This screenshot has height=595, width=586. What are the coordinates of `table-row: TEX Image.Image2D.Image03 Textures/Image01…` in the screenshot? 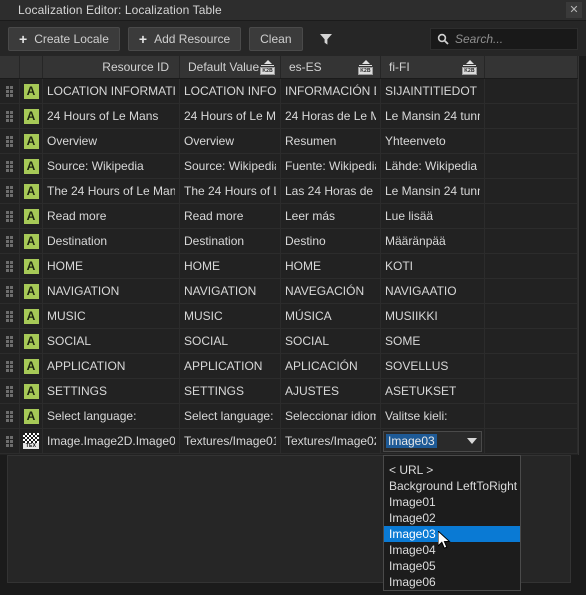 It's located at (293, 441).